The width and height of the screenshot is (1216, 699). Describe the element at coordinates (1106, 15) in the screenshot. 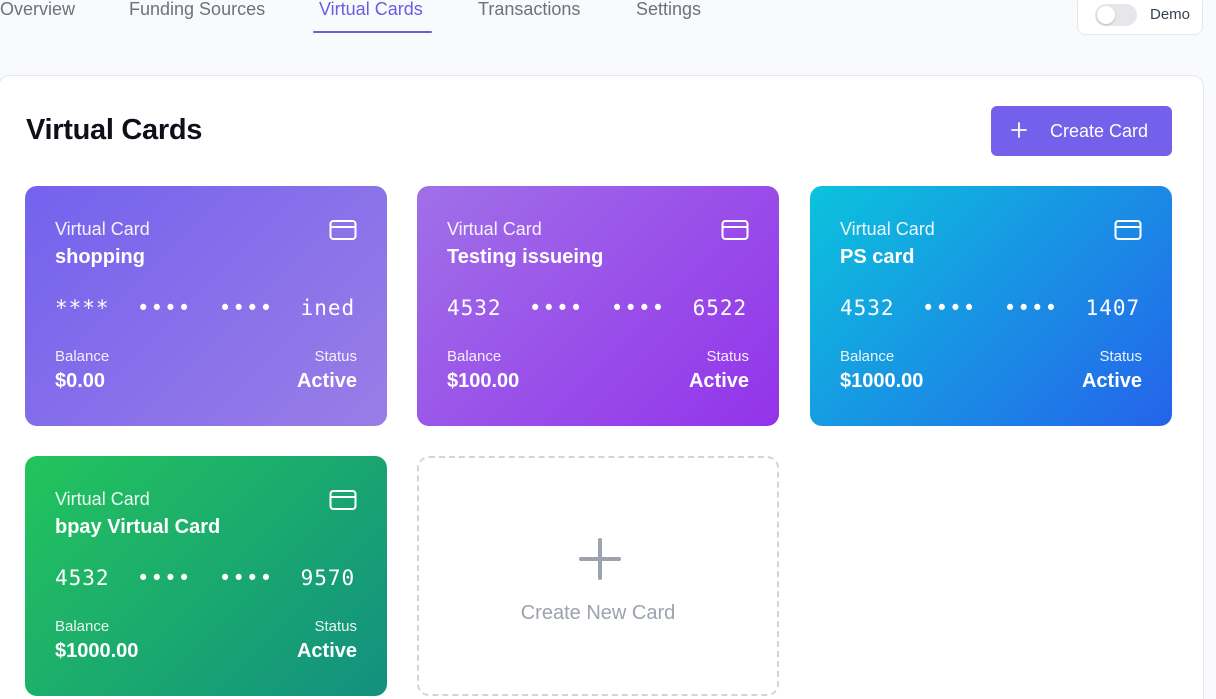

I see `toggle-knob` at that location.